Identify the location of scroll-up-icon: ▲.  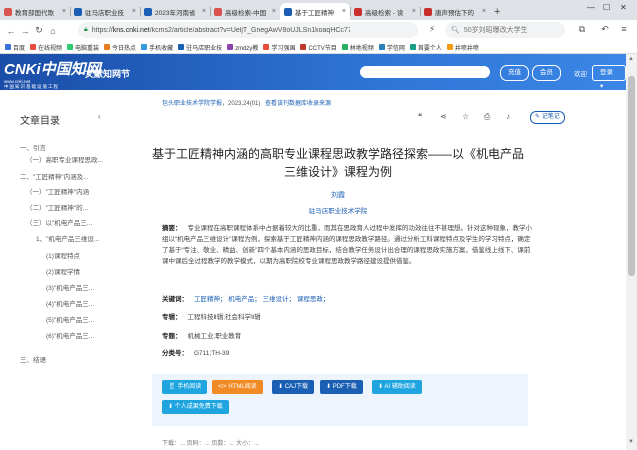
(631, 59).